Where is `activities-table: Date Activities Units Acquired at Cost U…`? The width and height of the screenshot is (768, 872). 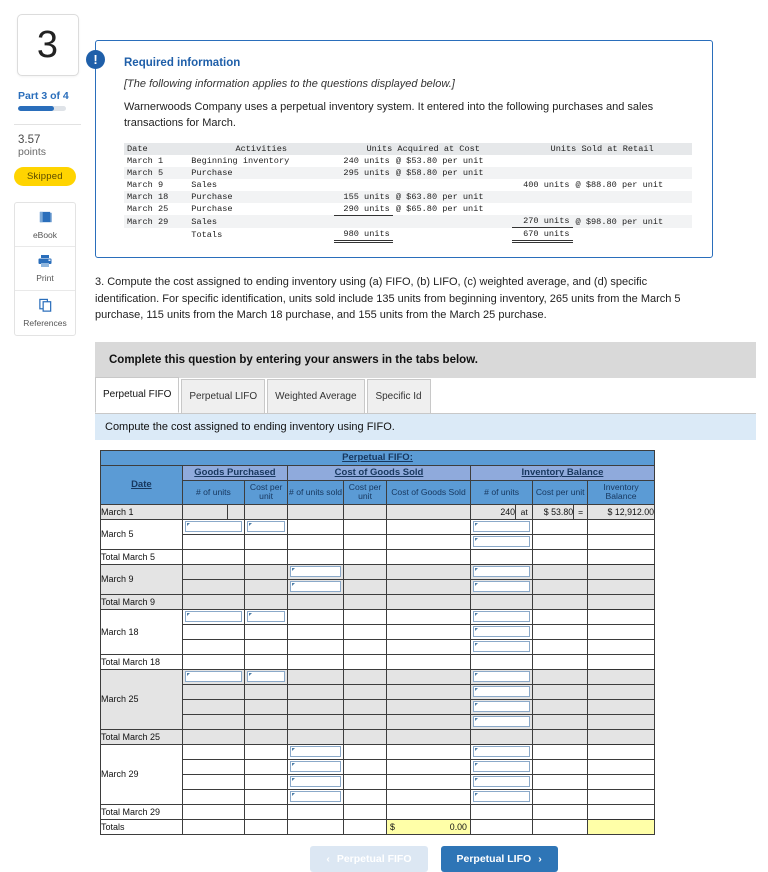
activities-table: Date Activities Units Acquired at Cost U… is located at coordinates (408, 193).